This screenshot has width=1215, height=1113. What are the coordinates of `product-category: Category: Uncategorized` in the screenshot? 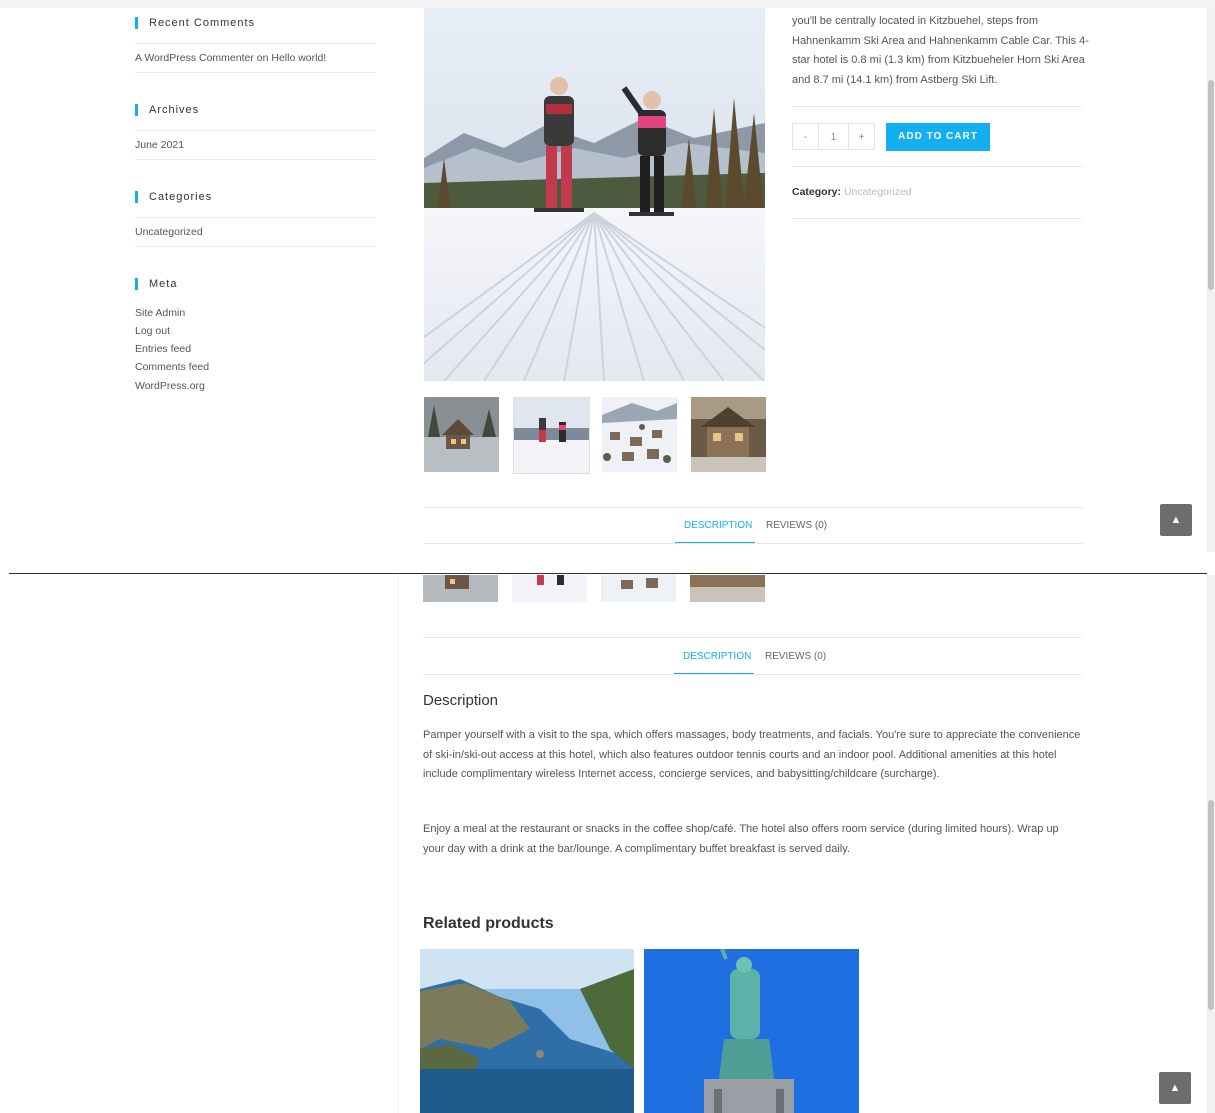 It's located at (852, 192).